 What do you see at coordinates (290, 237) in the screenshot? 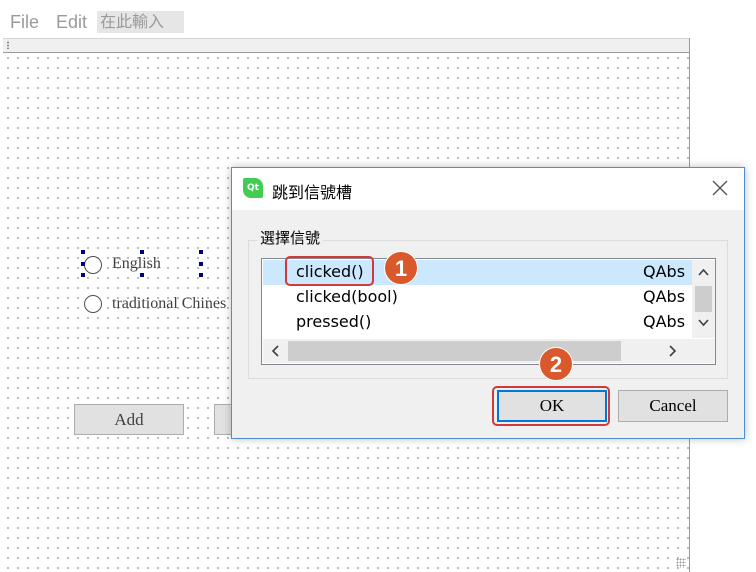
I see `group-title: 選擇信號` at bounding box center [290, 237].